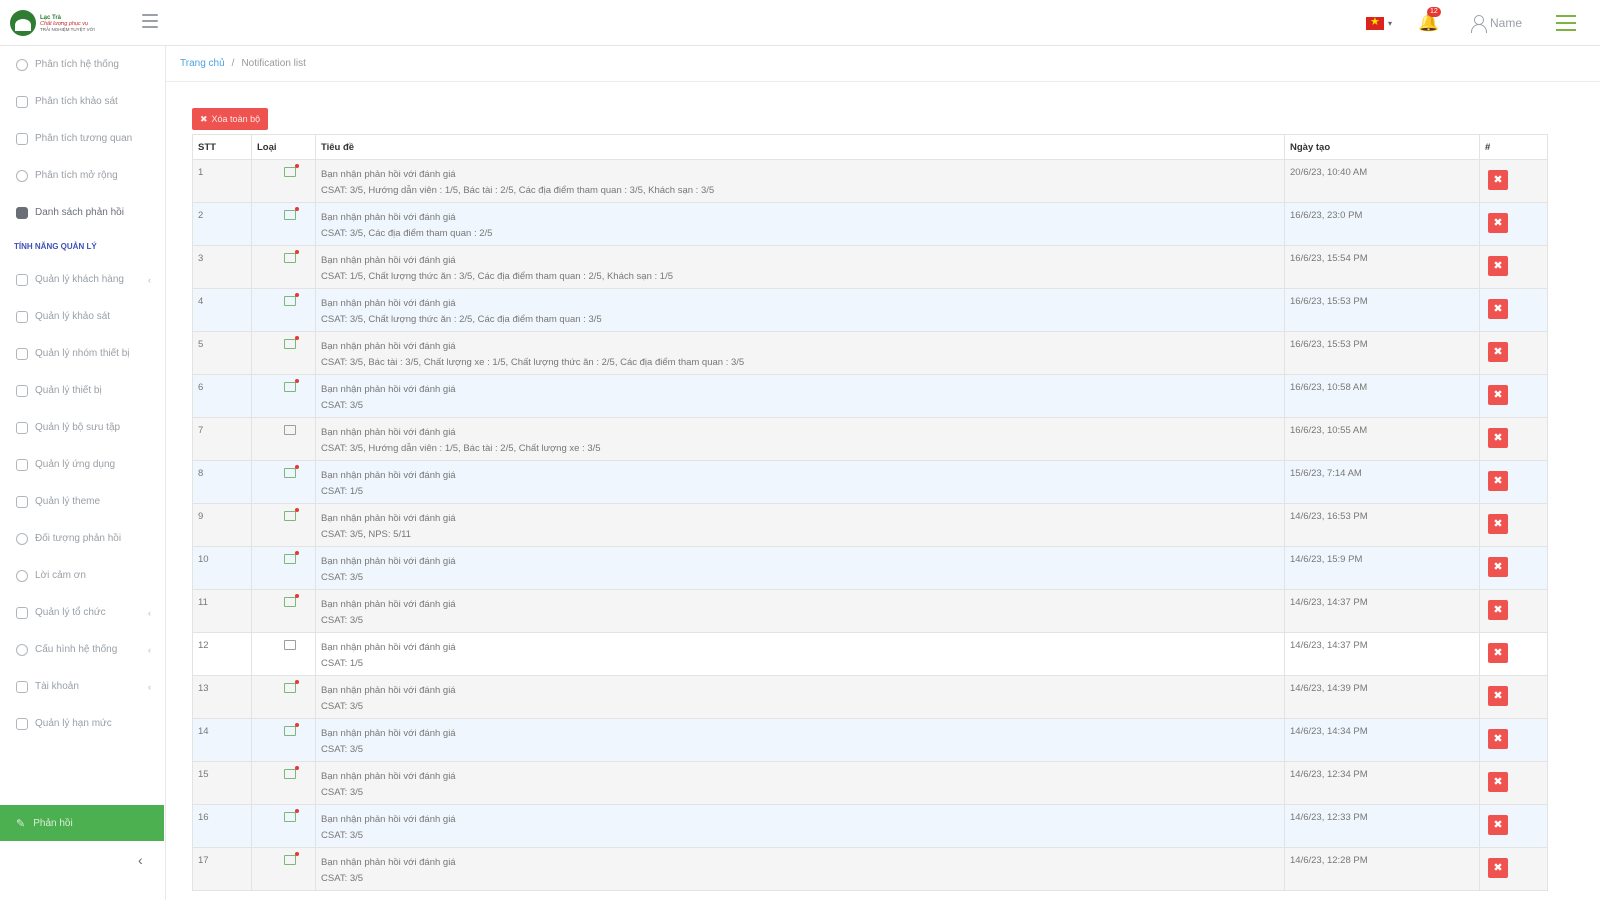  Describe the element at coordinates (82, 723) in the screenshot. I see `sidebar-item-quota: Quản lý hạn mức` at that location.